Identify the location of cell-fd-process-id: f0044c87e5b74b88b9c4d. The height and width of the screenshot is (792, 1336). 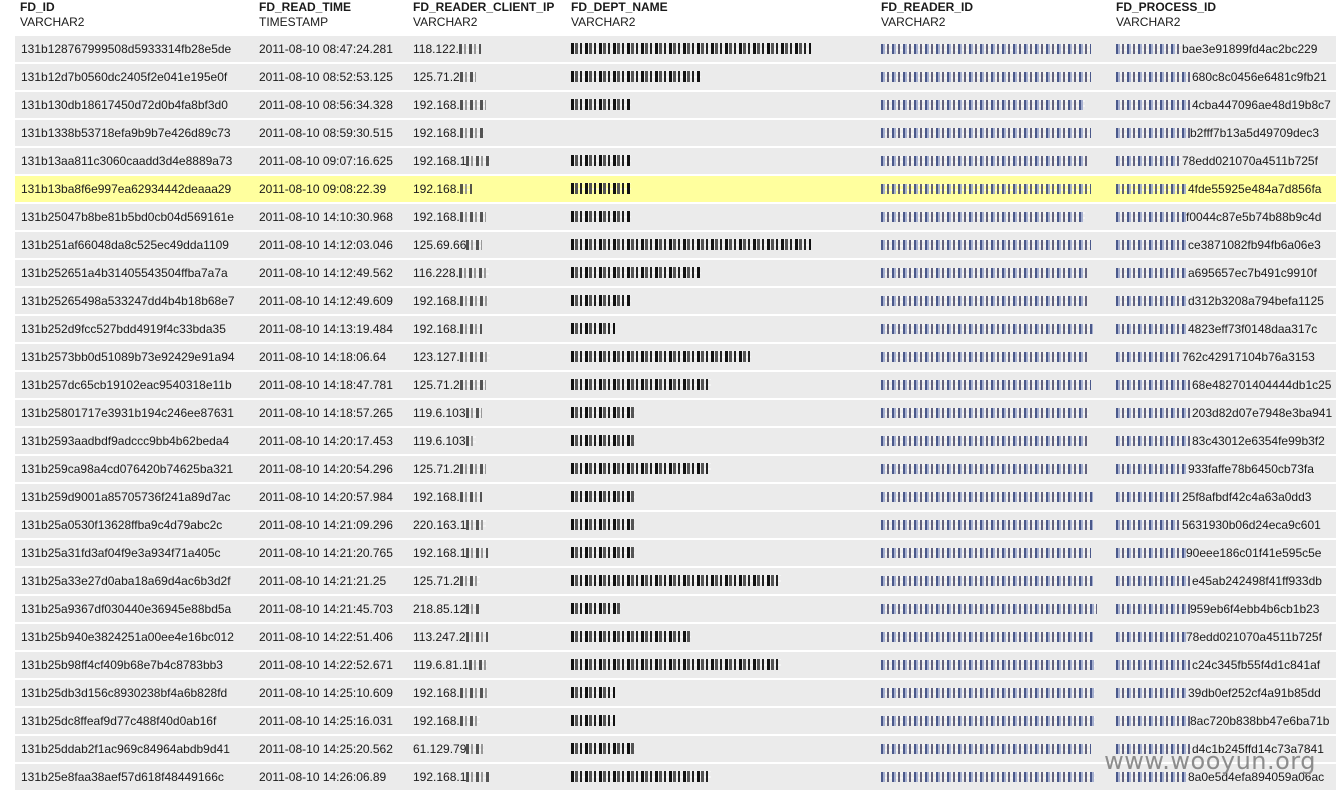
(1226, 217).